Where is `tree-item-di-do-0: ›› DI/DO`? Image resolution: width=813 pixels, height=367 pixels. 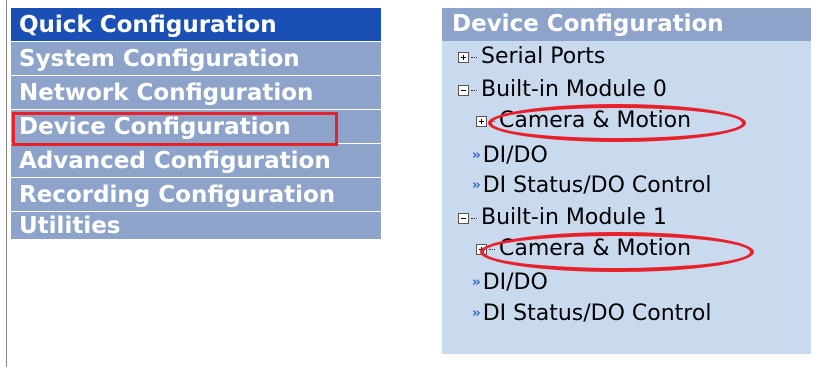 tree-item-di-do-0: ›› DI/DO is located at coordinates (510, 156).